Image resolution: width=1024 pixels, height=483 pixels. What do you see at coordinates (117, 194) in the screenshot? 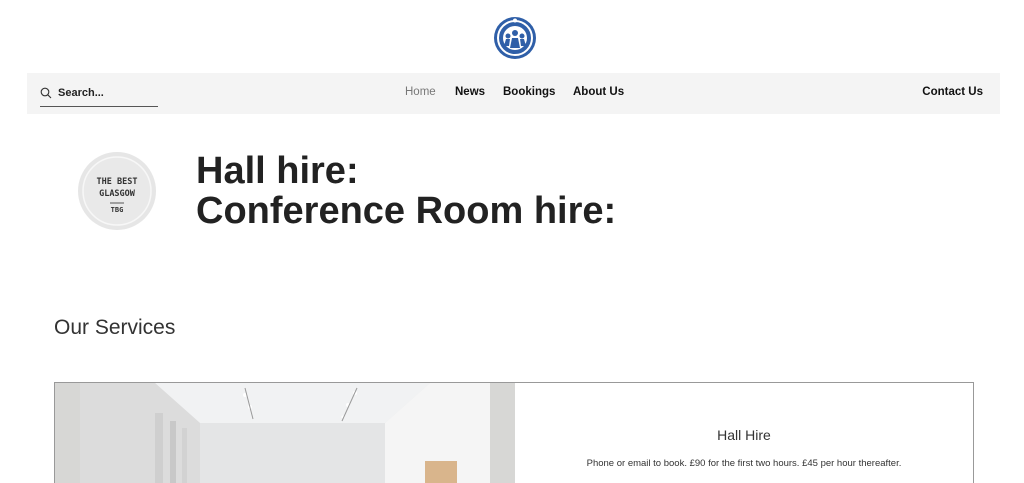
I see `badge-line-2: GLASGOW` at bounding box center [117, 194].